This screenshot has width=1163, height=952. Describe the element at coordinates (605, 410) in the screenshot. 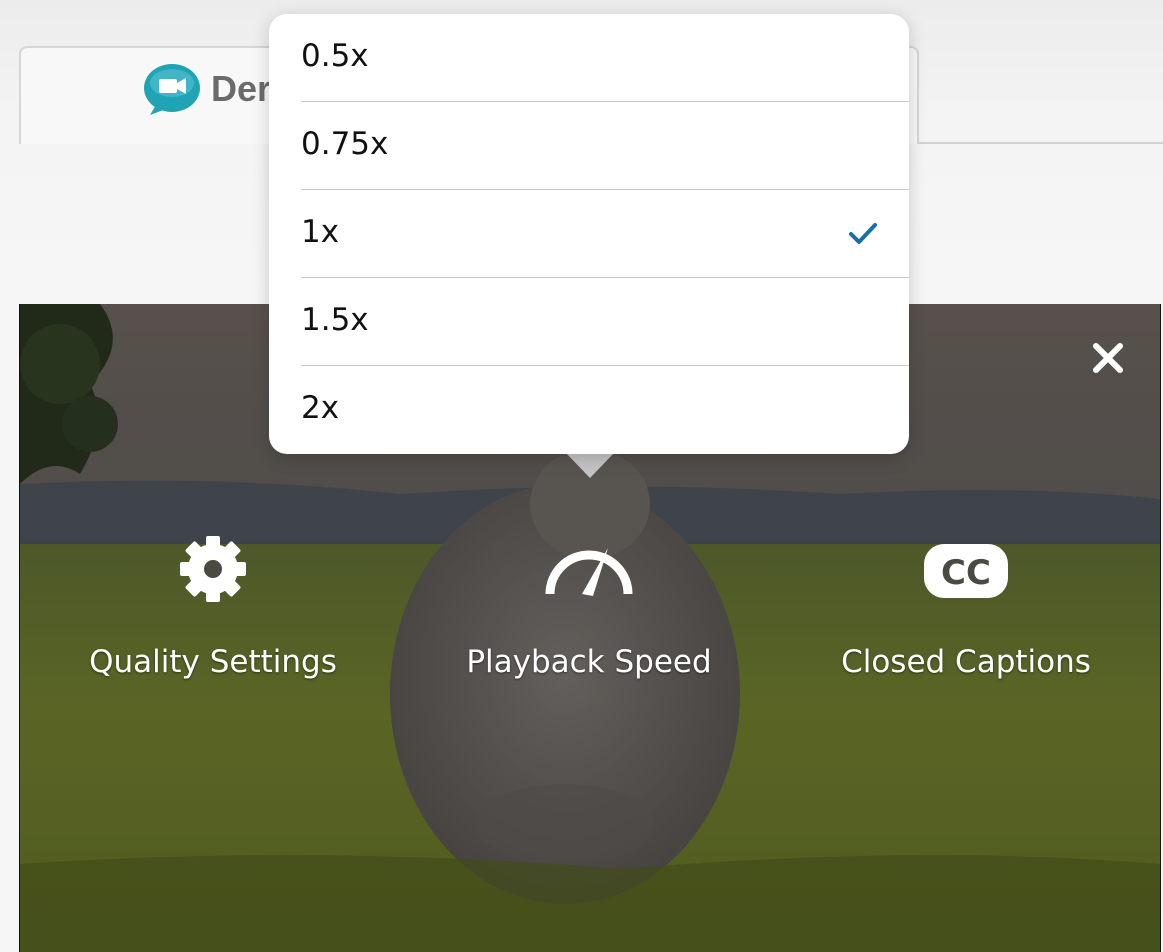

I see `speed-option-2x: 2x` at that location.